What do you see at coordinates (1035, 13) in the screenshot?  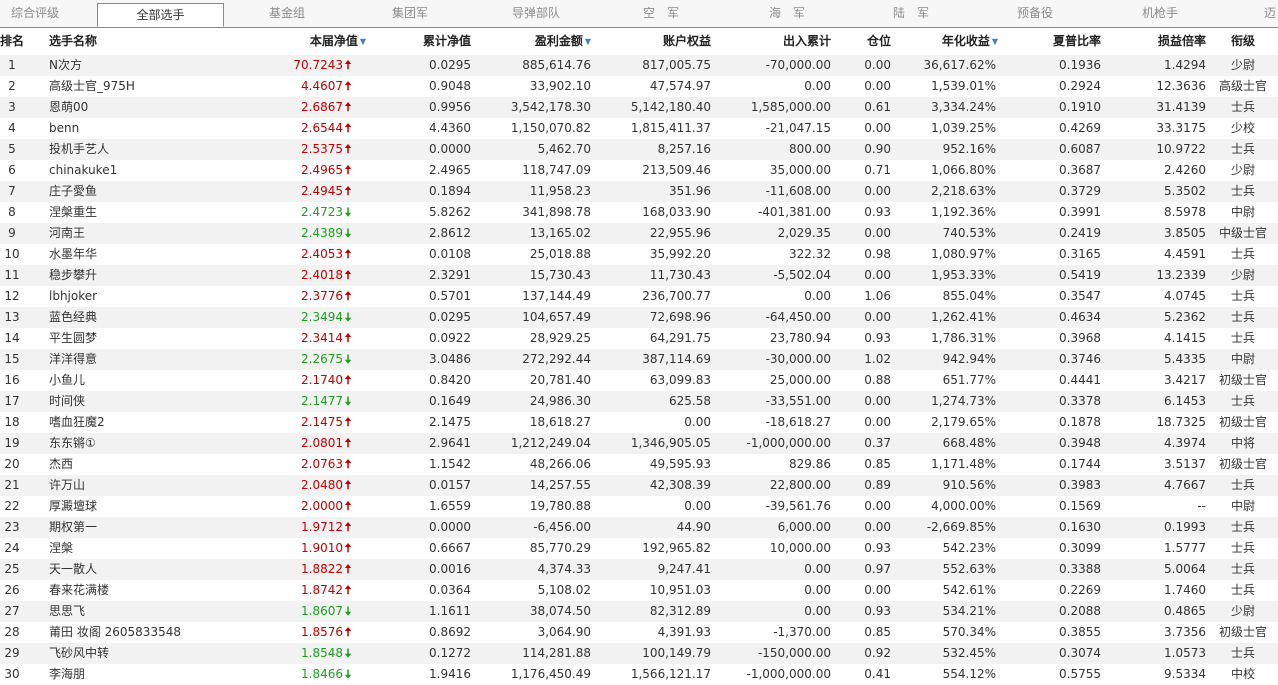 I see `tab-reserve: 预备役` at bounding box center [1035, 13].